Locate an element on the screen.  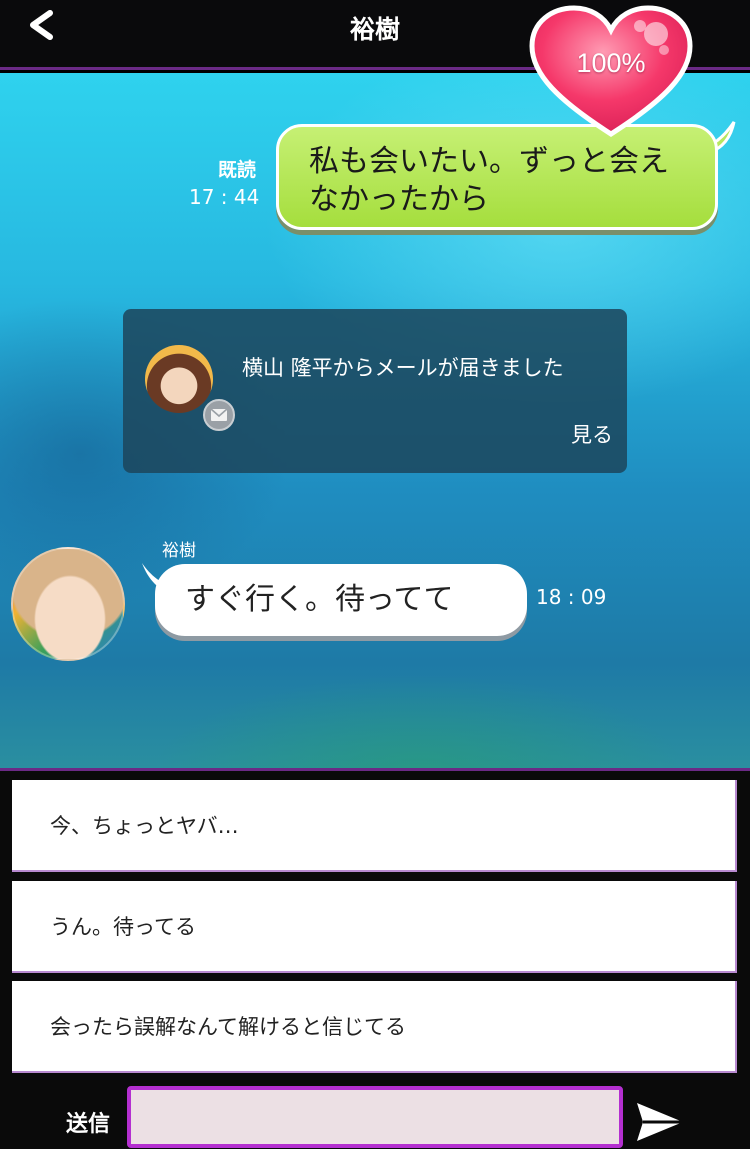
message-text-line: 私も会いたい。ずっと会え is located at coordinates (489, 161).